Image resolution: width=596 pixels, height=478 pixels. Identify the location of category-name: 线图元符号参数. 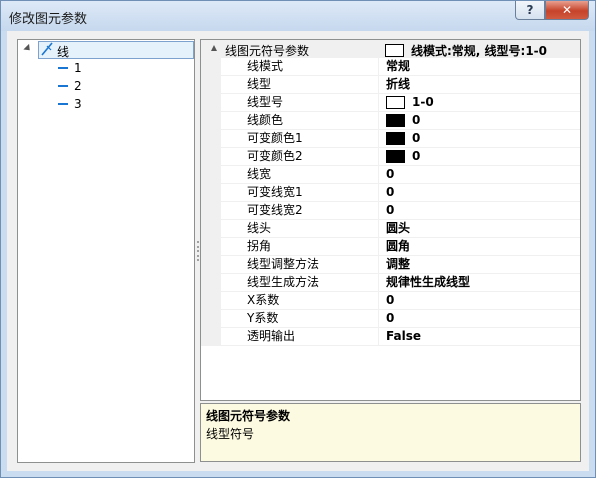
(267, 51).